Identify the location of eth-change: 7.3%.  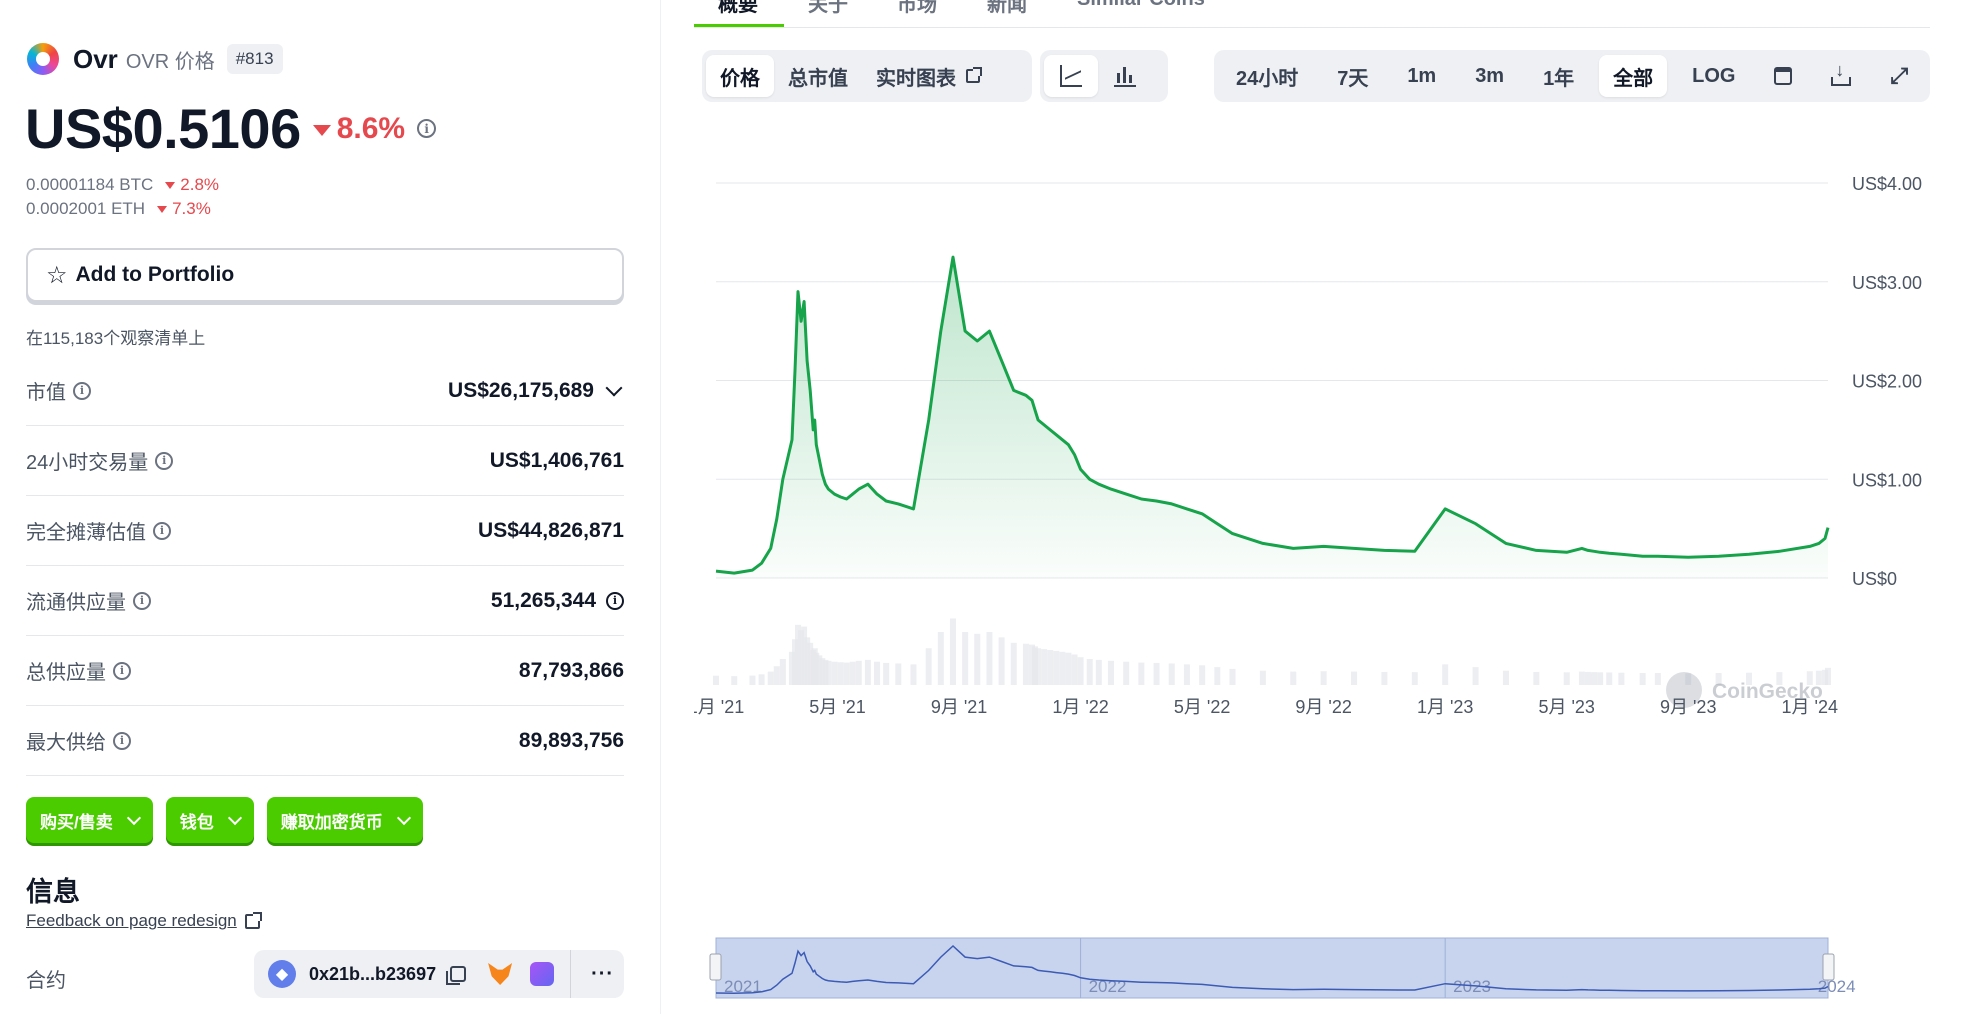
(191, 208).